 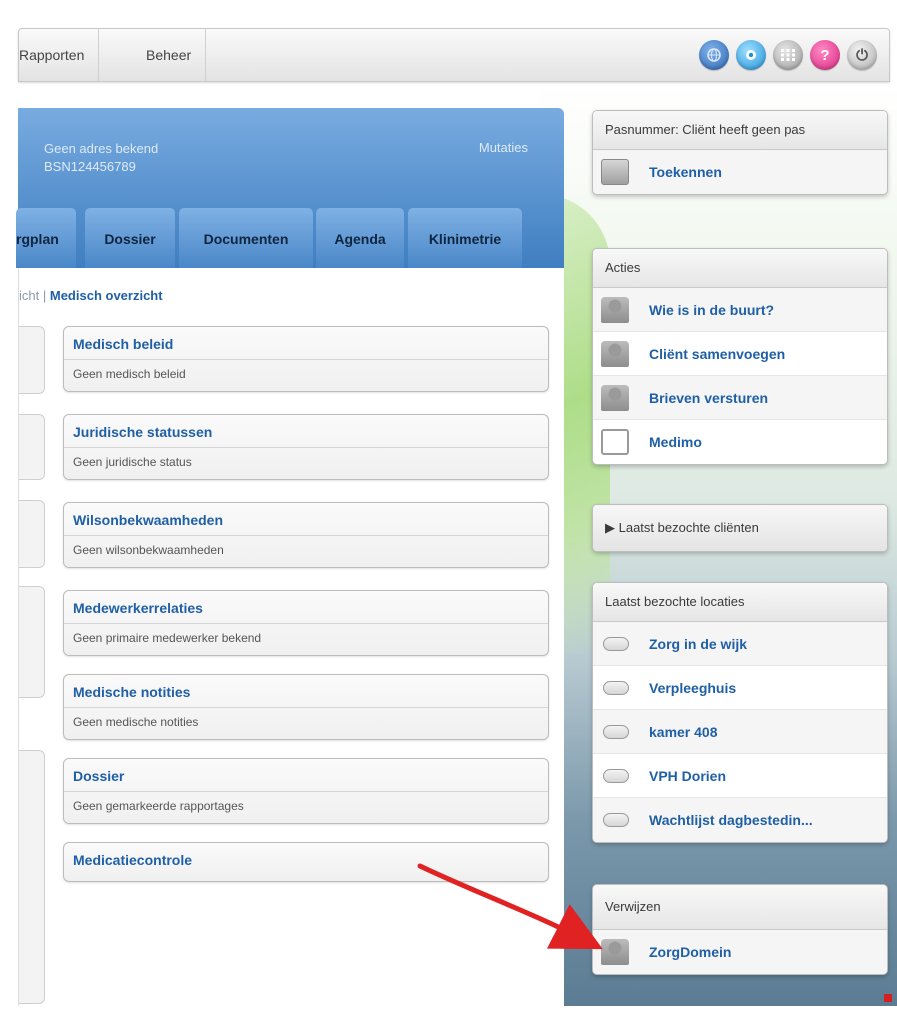 I want to click on card-description: Geen medische notities, so click(x=136, y=722).